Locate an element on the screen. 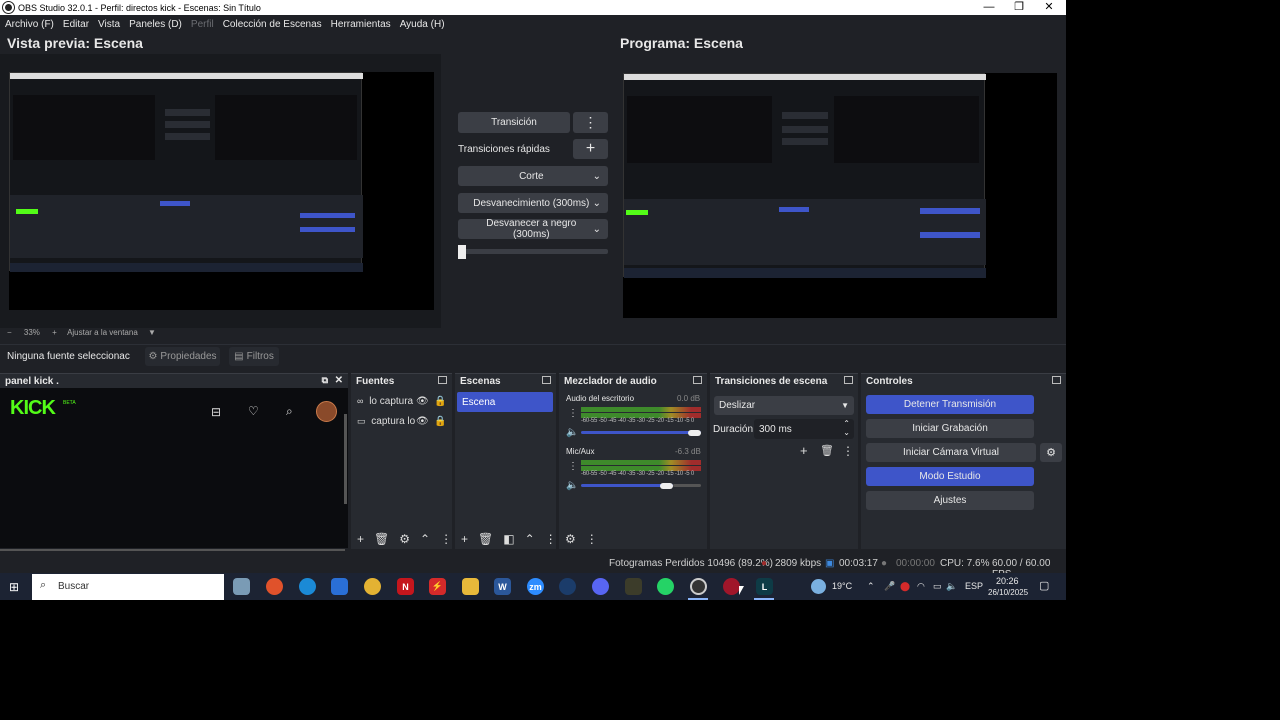  scenes-kebab-icon: ⋮ is located at coordinates (551, 539).